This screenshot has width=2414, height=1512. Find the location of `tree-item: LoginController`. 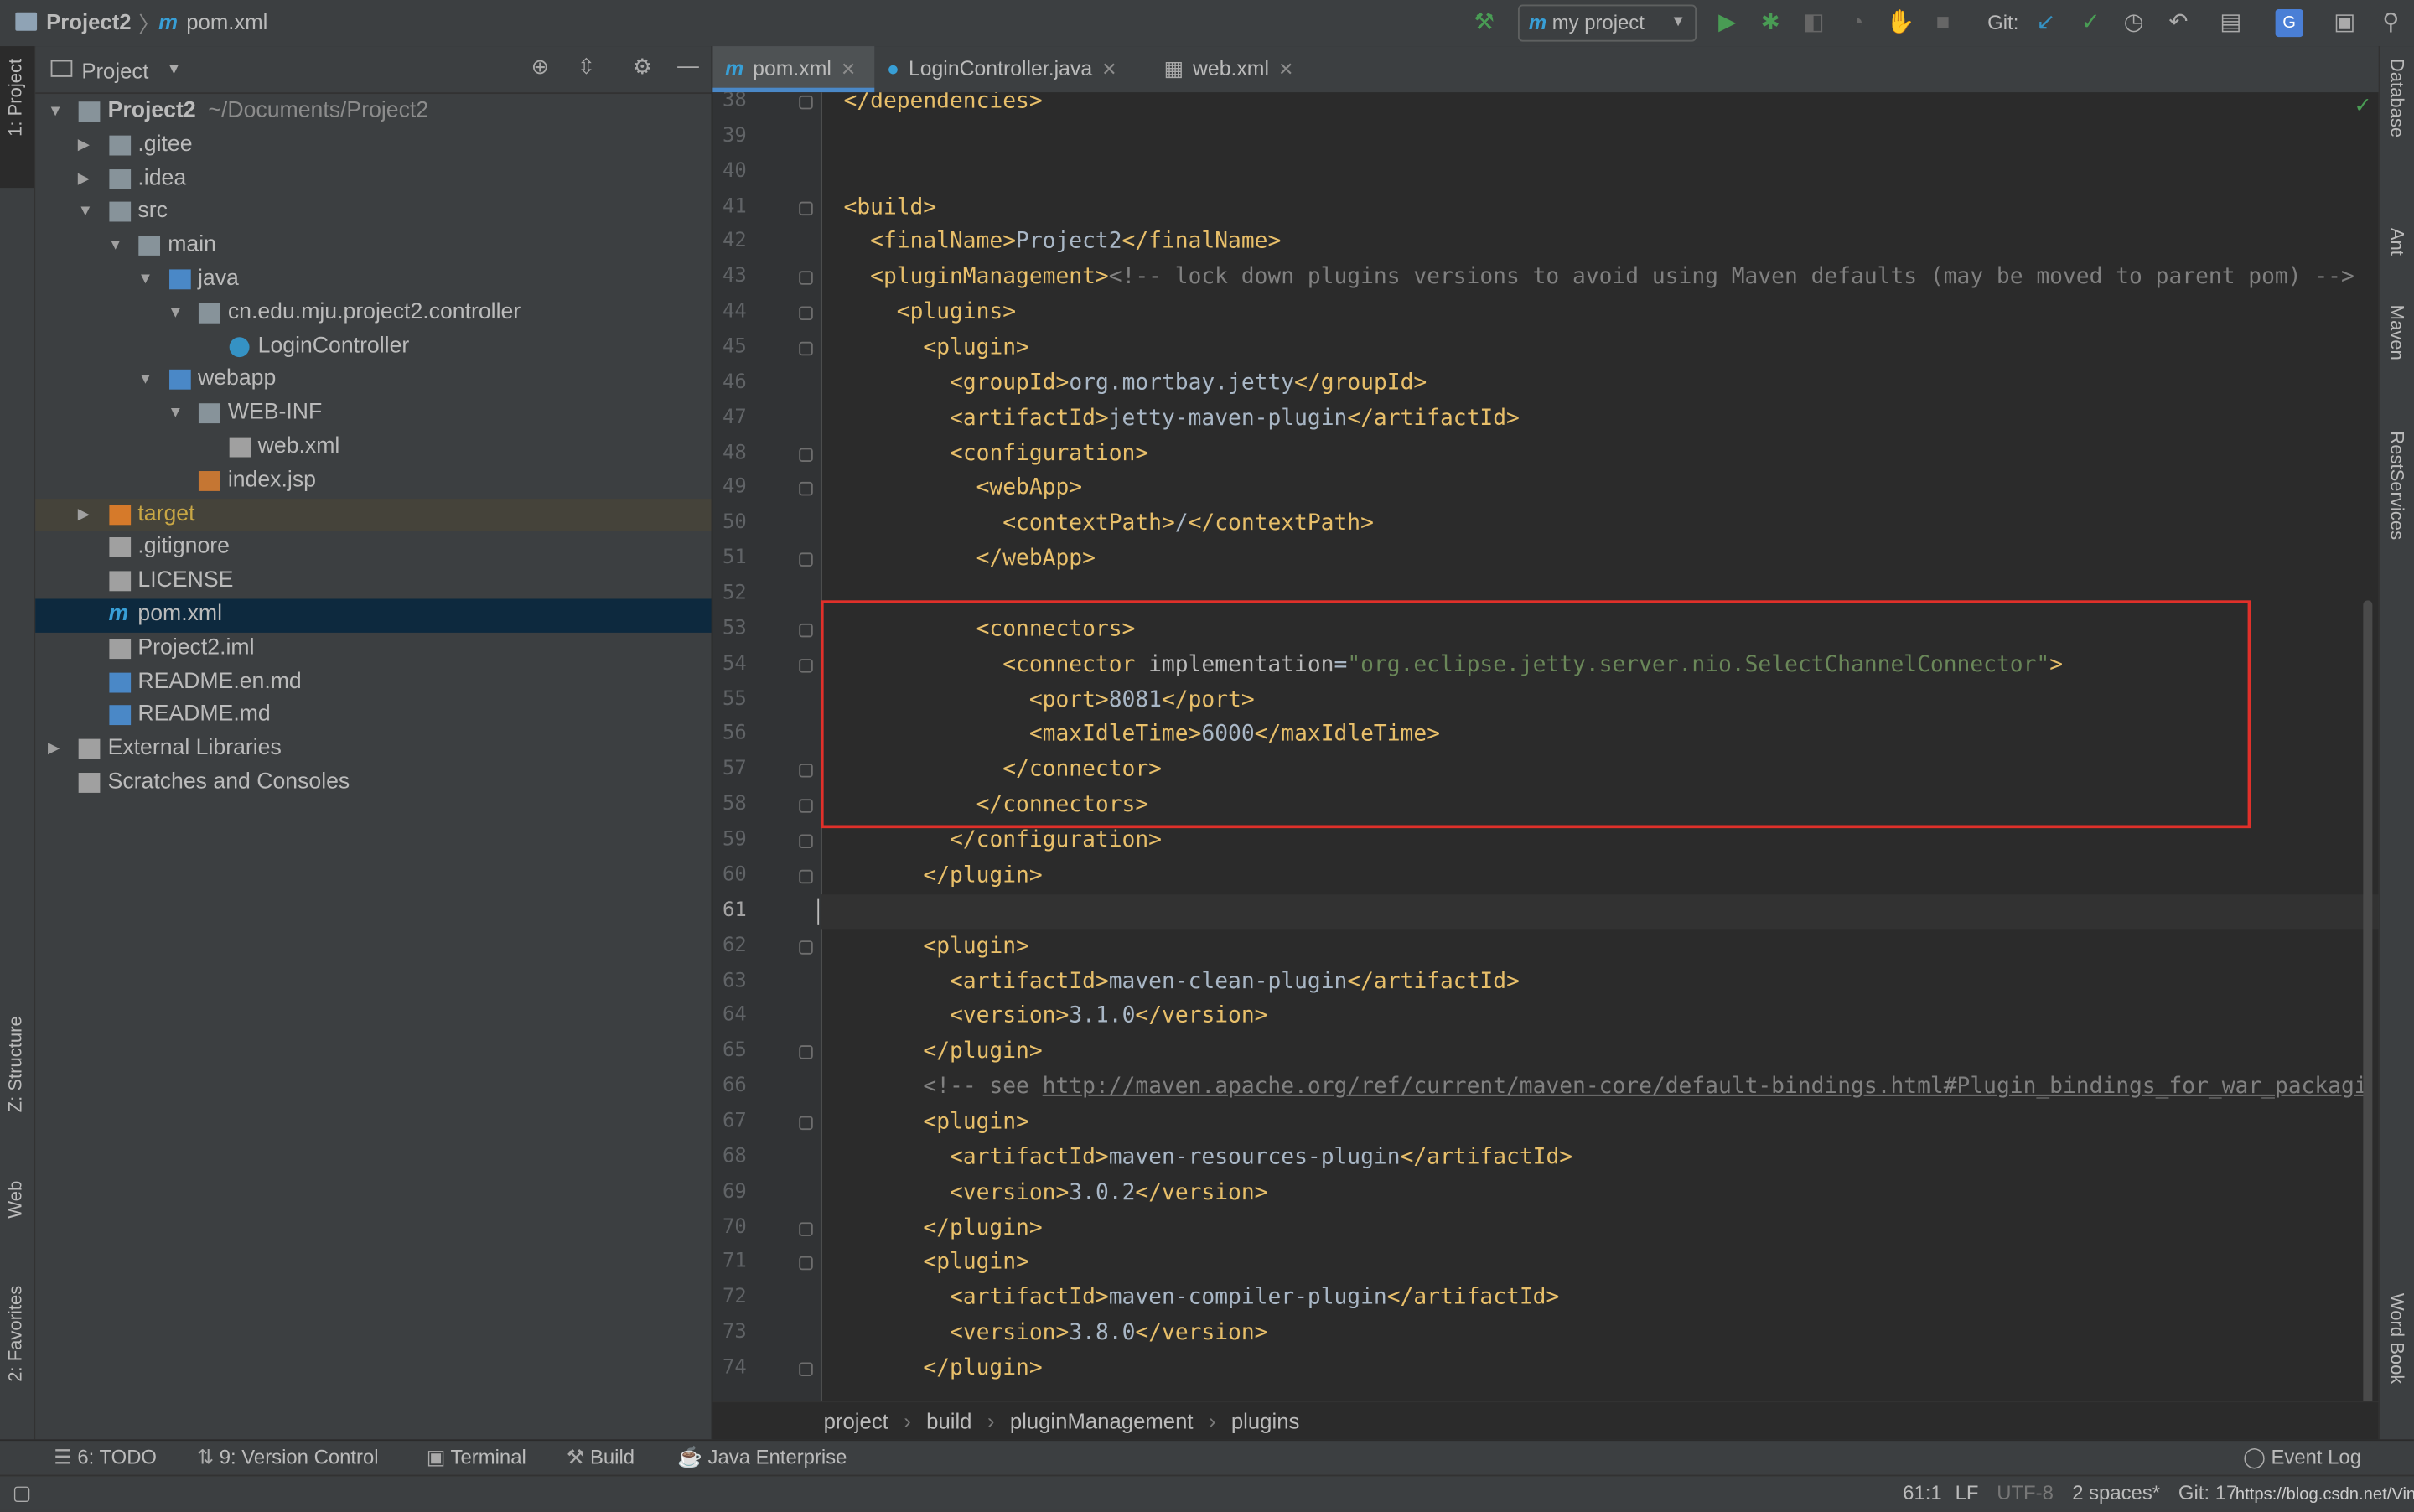

tree-item: LoginController is located at coordinates (373, 347).